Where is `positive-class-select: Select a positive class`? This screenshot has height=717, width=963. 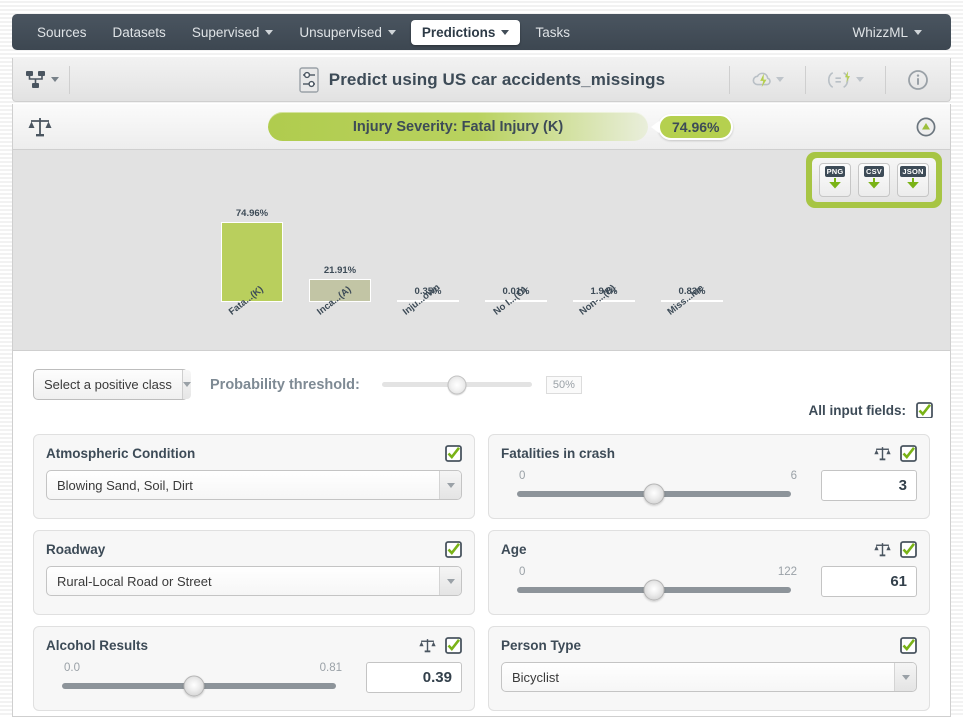 positive-class-select: Select a positive class is located at coordinates (112, 384).